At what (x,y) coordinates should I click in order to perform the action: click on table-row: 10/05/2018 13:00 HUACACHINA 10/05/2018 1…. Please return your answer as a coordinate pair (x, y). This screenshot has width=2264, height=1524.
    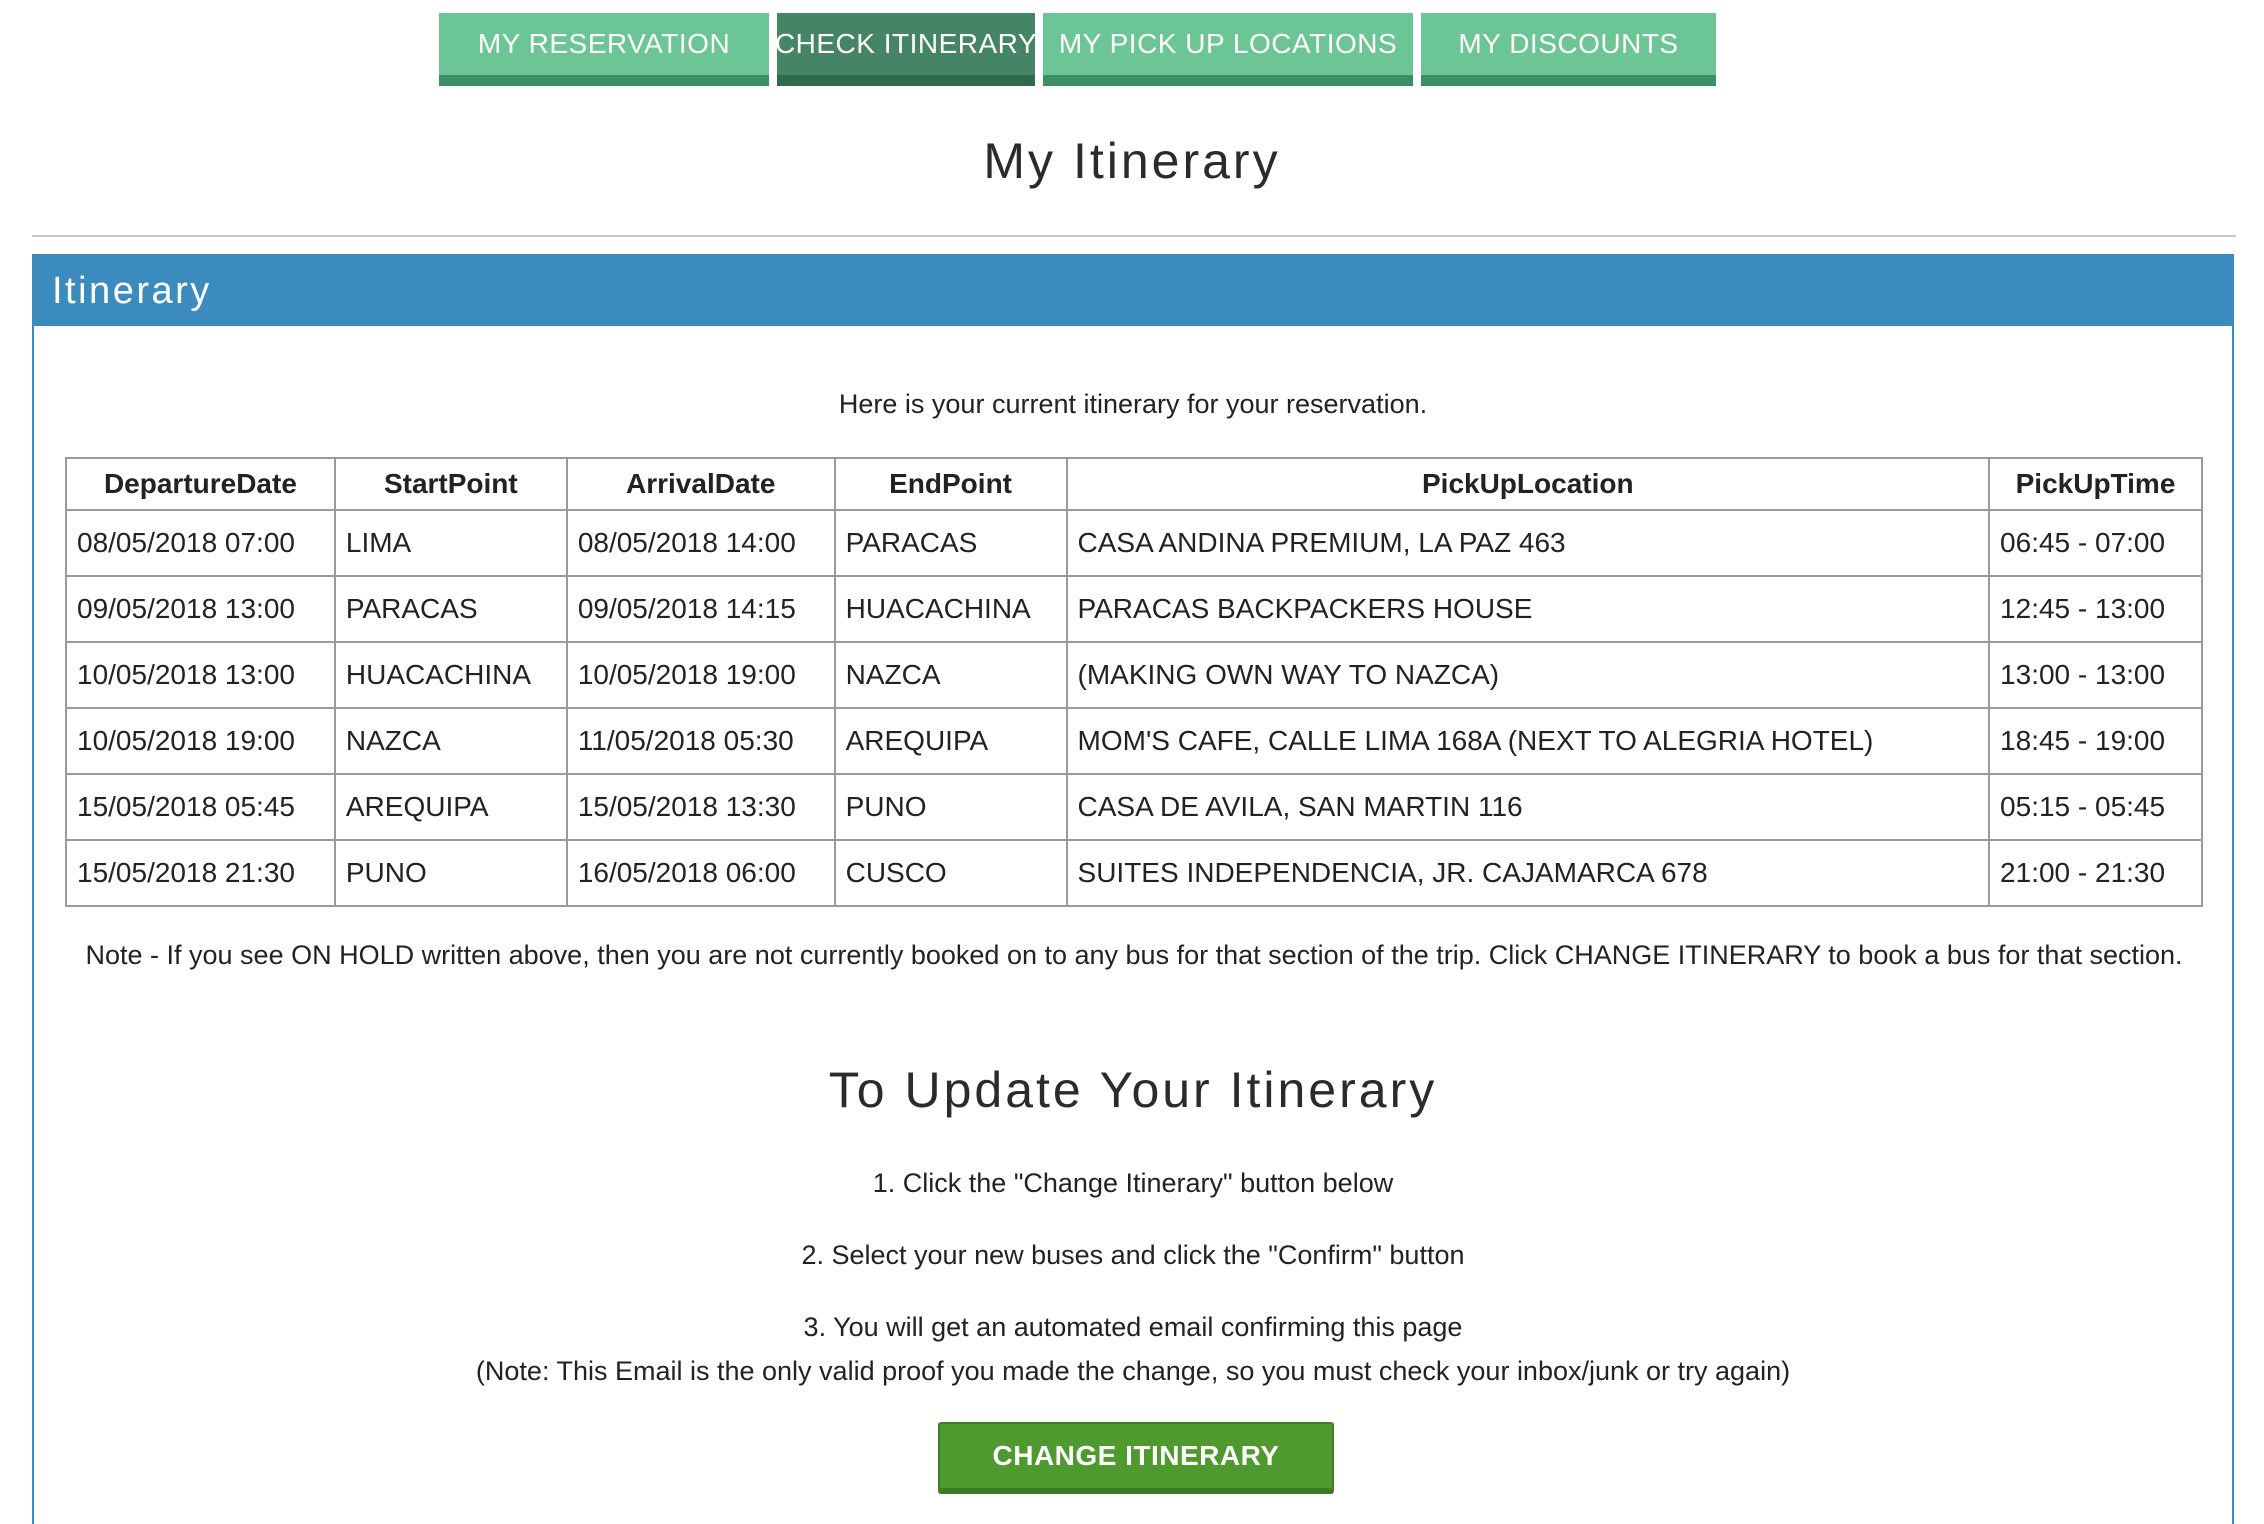
    Looking at the image, I should click on (1134, 675).